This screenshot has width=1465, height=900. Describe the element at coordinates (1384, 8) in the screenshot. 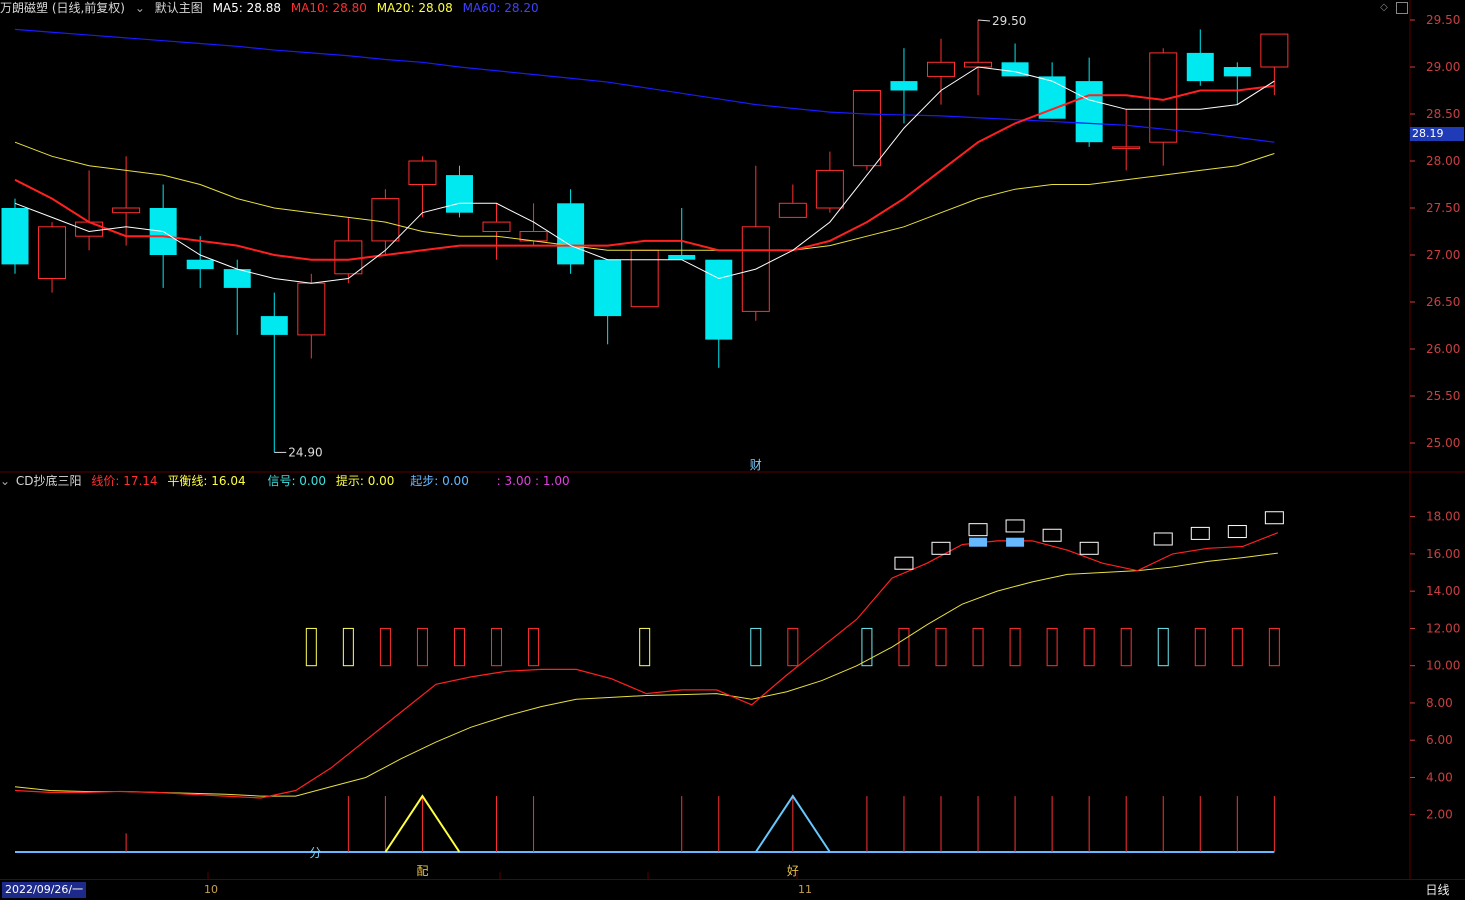

I see `diamond-icon: ◇` at that location.